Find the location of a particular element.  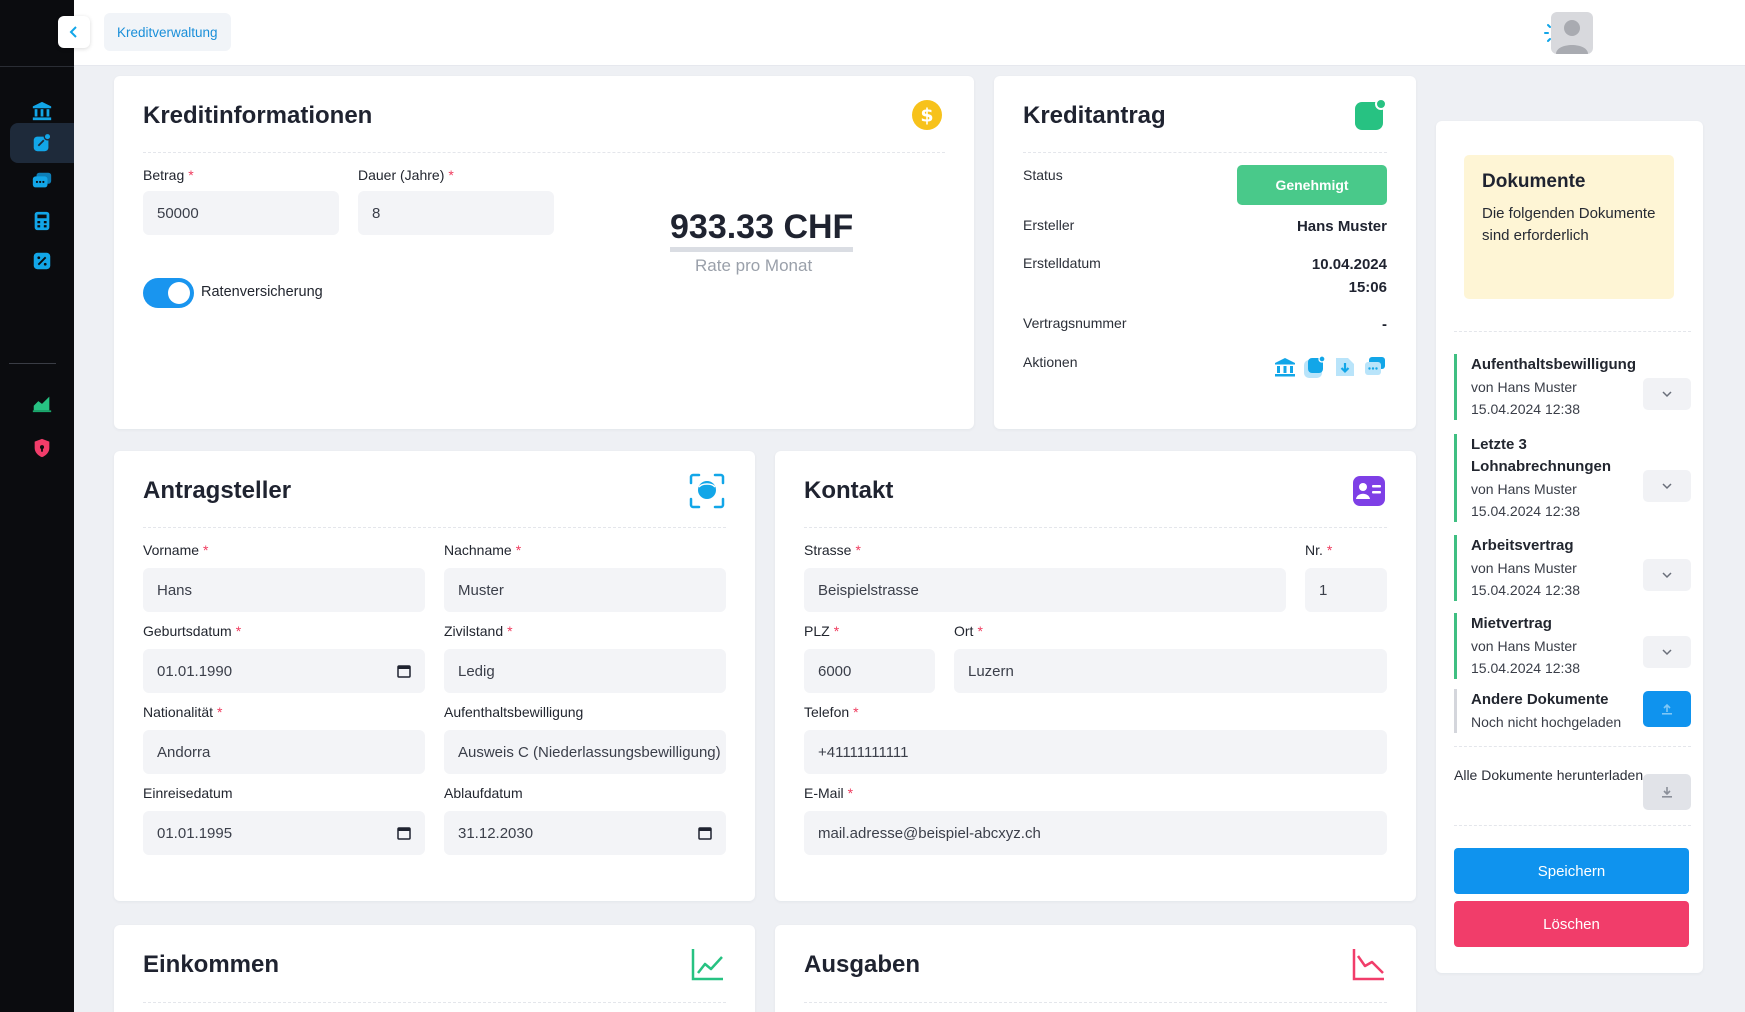

download-action-button is located at coordinates (1345, 367).